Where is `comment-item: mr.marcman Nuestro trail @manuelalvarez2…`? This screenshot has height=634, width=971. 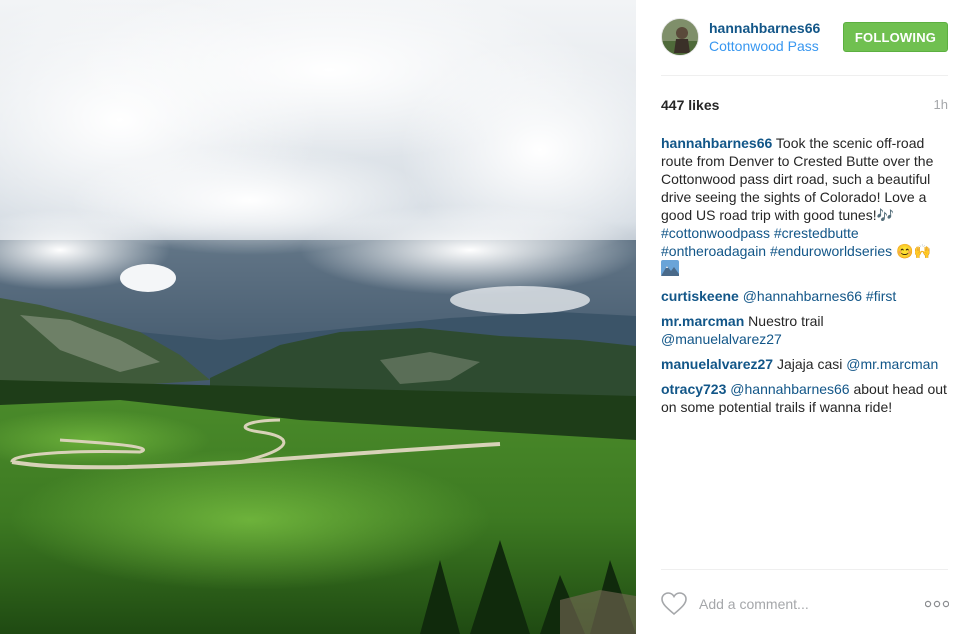
comment-item: mr.marcman Nuestro trail @manuelalvarez2… is located at coordinates (804, 330).